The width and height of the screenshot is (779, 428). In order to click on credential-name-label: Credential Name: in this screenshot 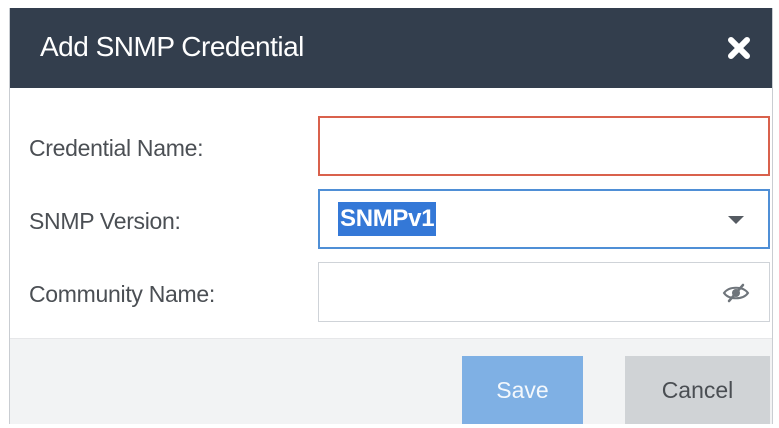, I will do `click(116, 148)`.